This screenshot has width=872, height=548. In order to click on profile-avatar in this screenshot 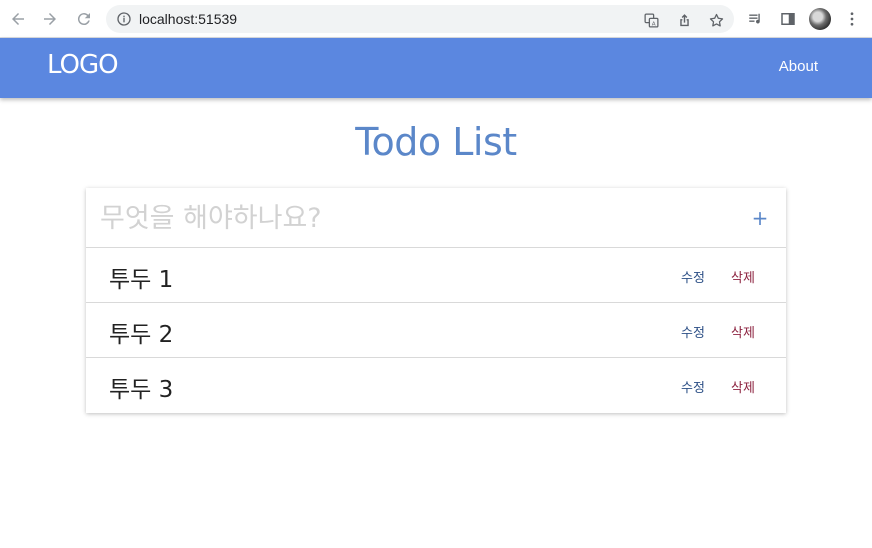, I will do `click(820, 19)`.